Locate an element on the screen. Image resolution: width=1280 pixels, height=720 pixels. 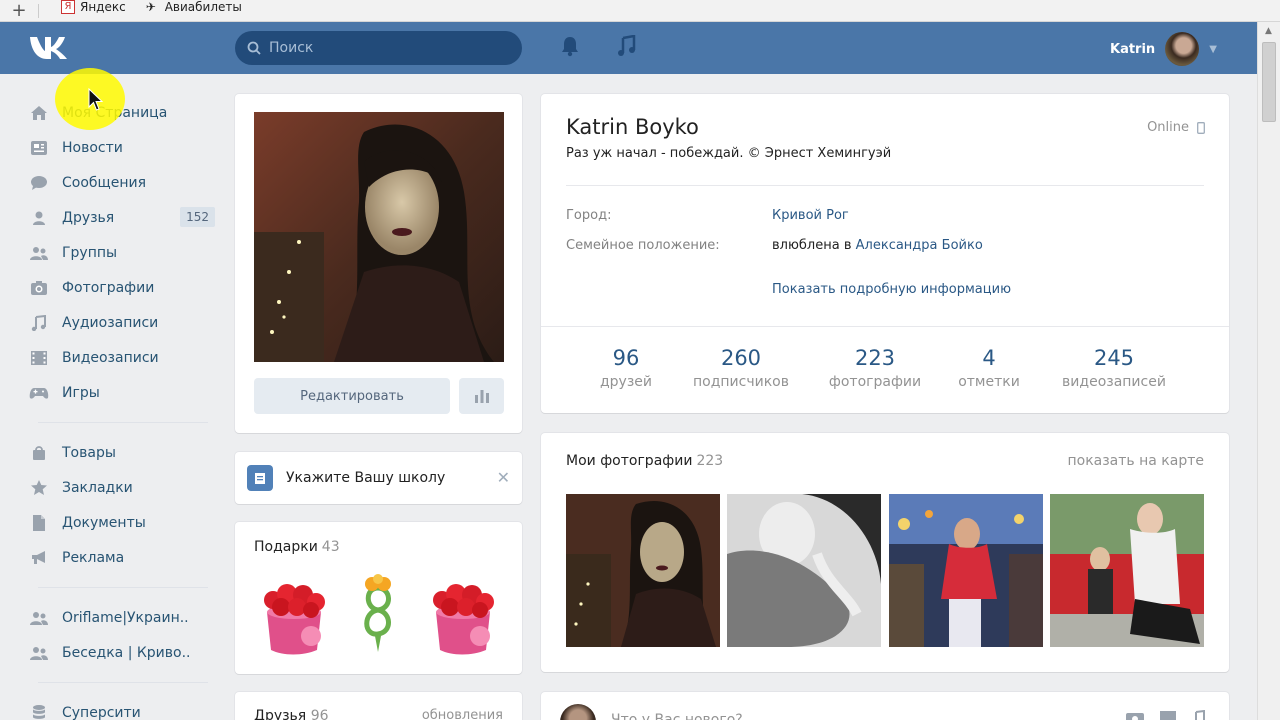
bell-icon is located at coordinates (570, 48).